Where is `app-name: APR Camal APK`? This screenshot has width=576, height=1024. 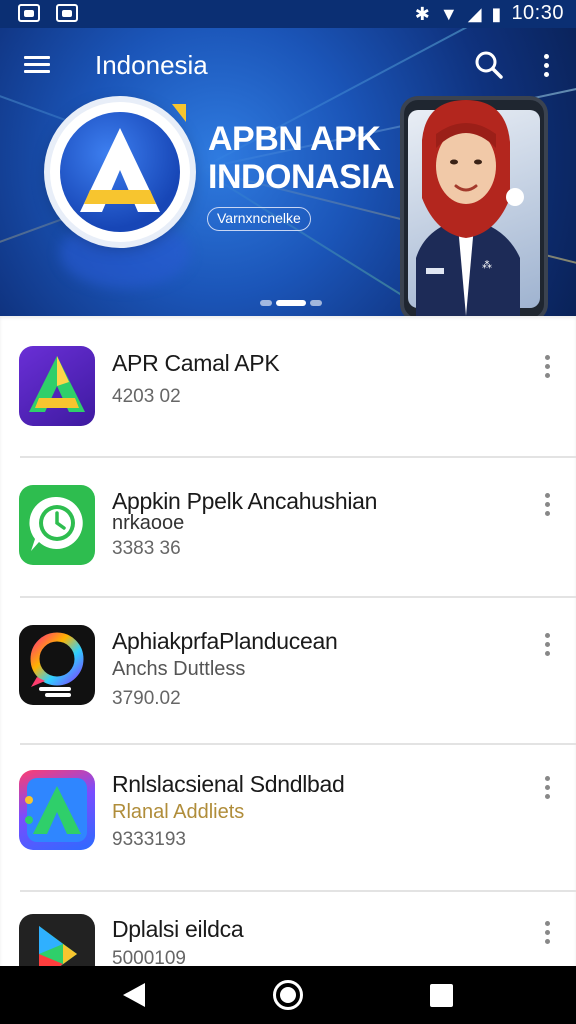
app-name: APR Camal APK is located at coordinates (196, 363).